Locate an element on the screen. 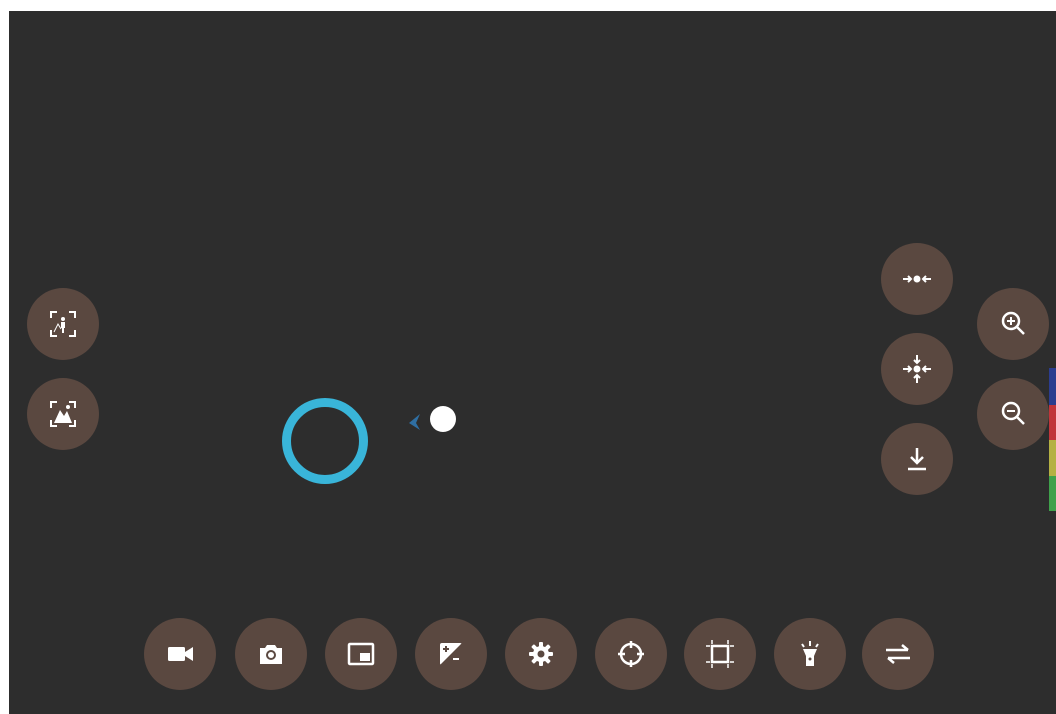  picture-in-picture-icon is located at coordinates (361, 654).